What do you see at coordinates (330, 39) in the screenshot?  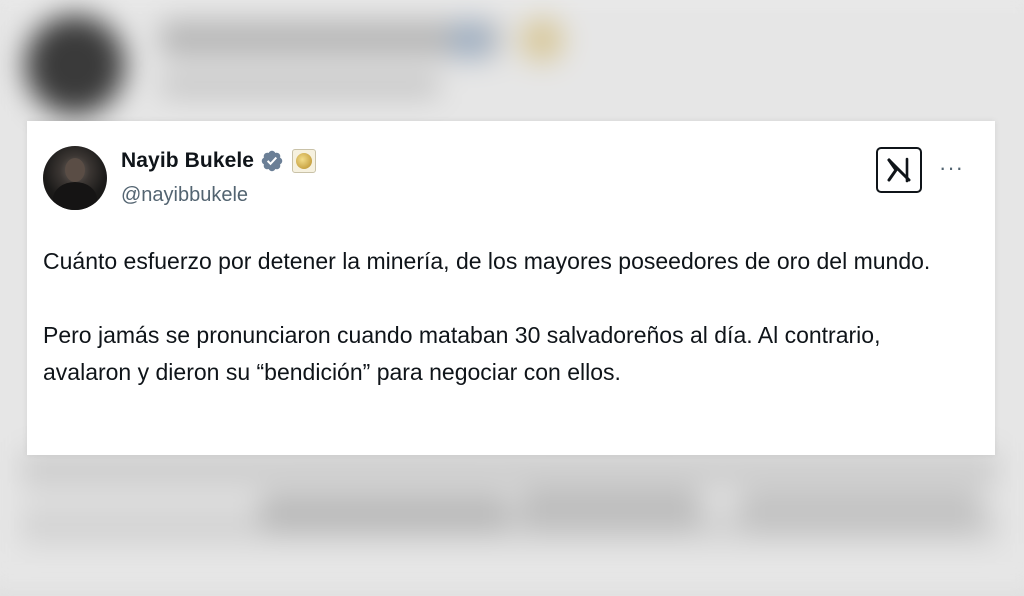 I see `blurred-name` at bounding box center [330, 39].